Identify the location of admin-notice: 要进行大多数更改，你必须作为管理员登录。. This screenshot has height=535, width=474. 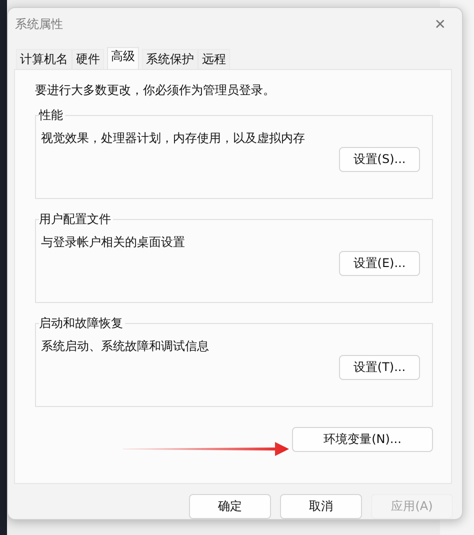
(155, 91).